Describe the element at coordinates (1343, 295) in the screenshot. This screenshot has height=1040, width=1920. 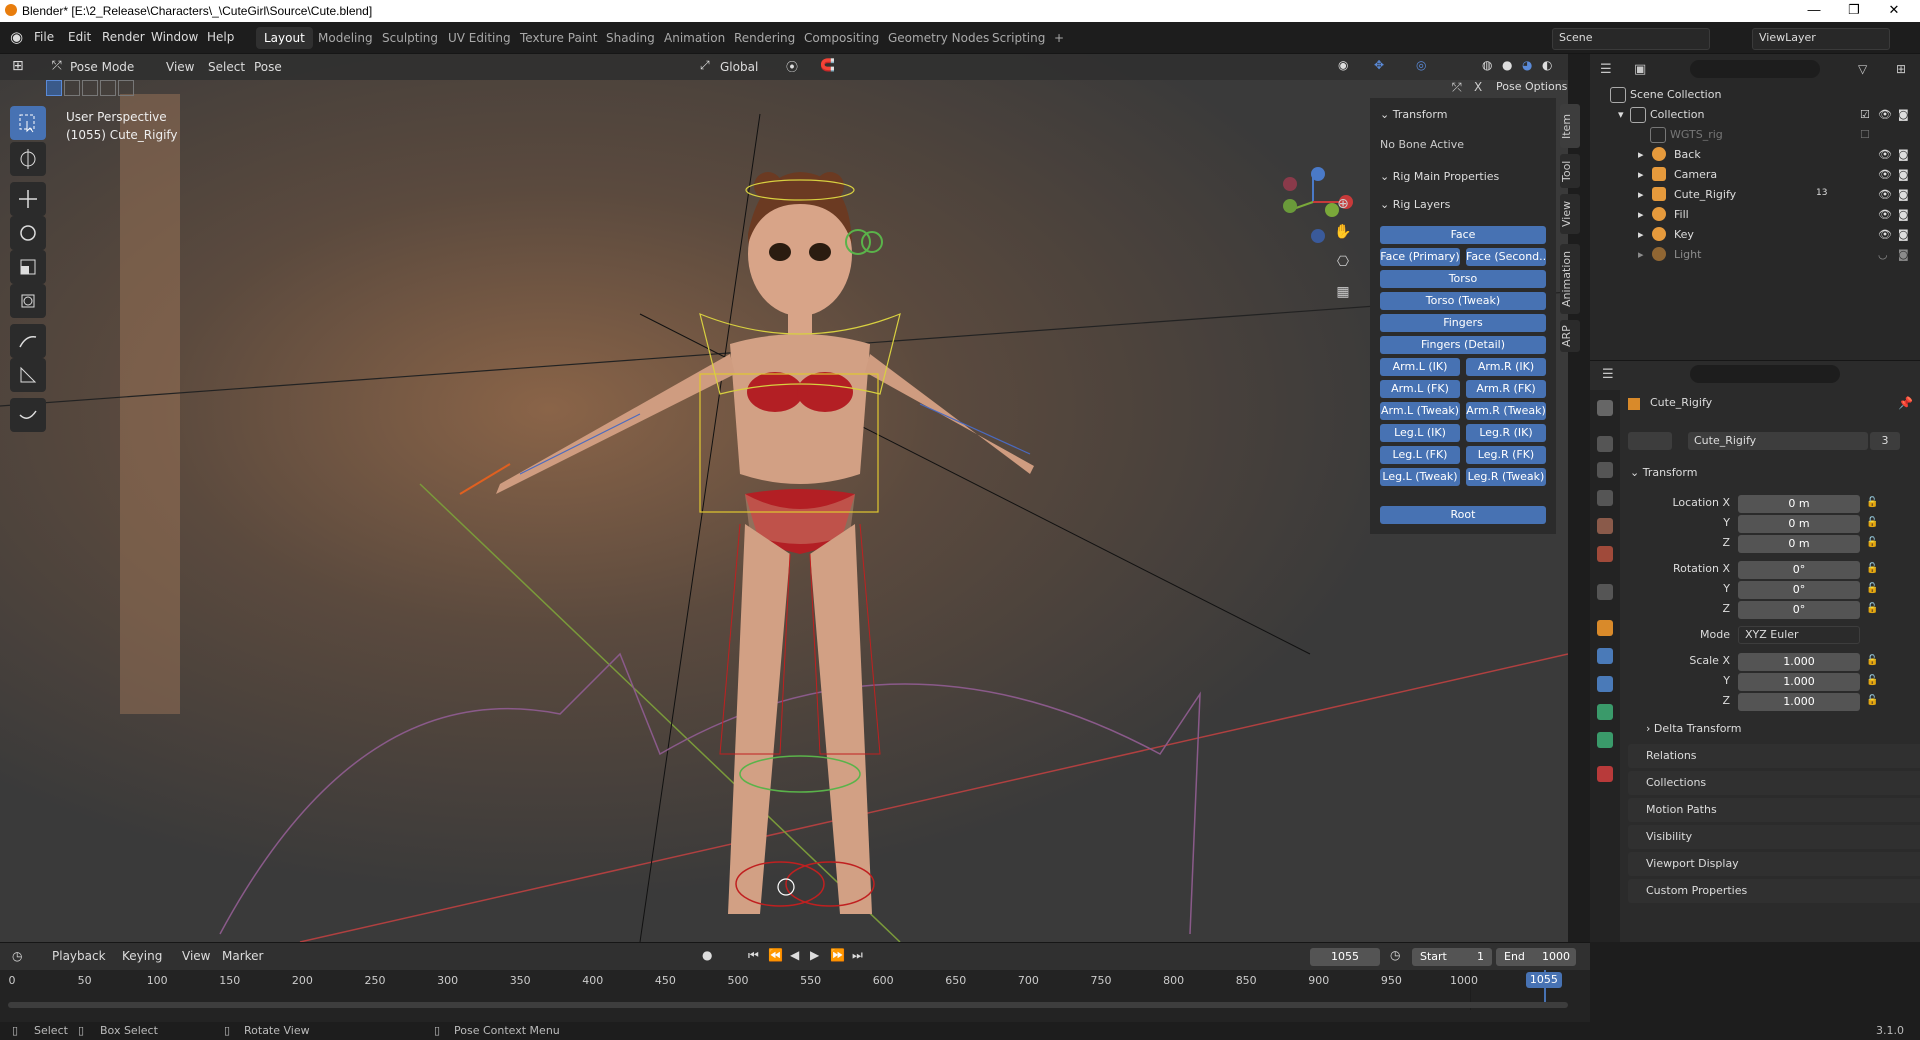
I see `perspective-grid-icon: ▦` at that location.